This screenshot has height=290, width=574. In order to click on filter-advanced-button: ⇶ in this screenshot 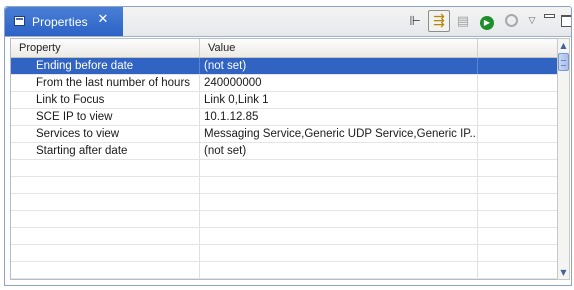, I will do `click(439, 21)`.